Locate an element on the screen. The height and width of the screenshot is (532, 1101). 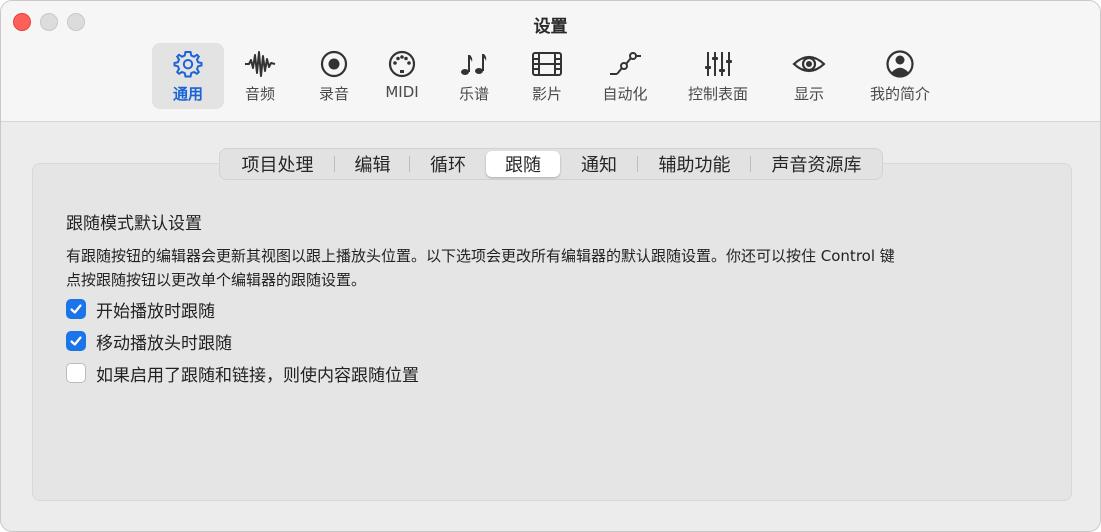
midi-port-icon is located at coordinates (402, 64).